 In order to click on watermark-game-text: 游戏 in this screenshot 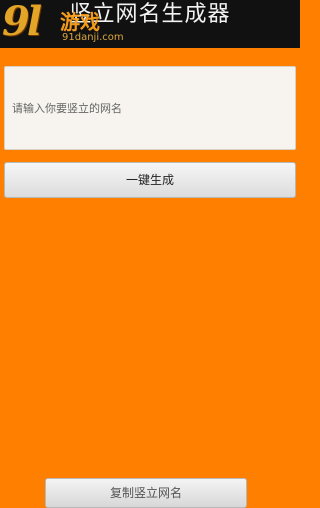, I will do `click(80, 22)`.